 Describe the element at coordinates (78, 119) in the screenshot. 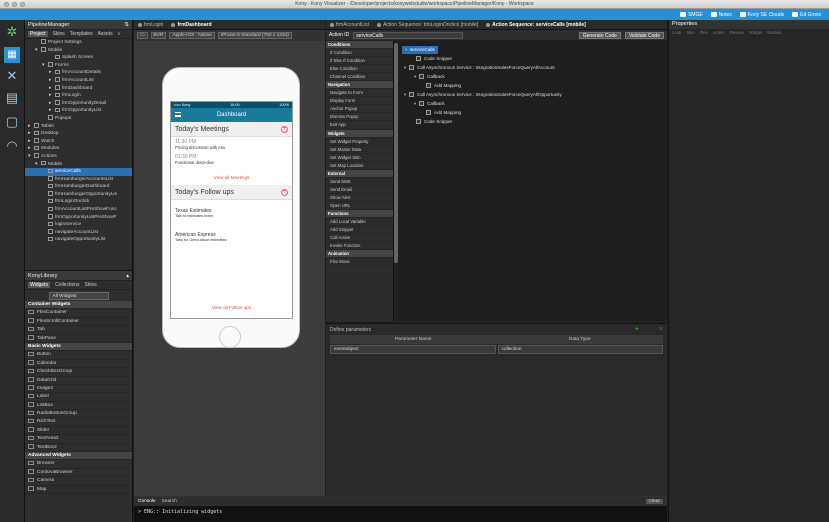

I see `tree-item: Popups` at that location.